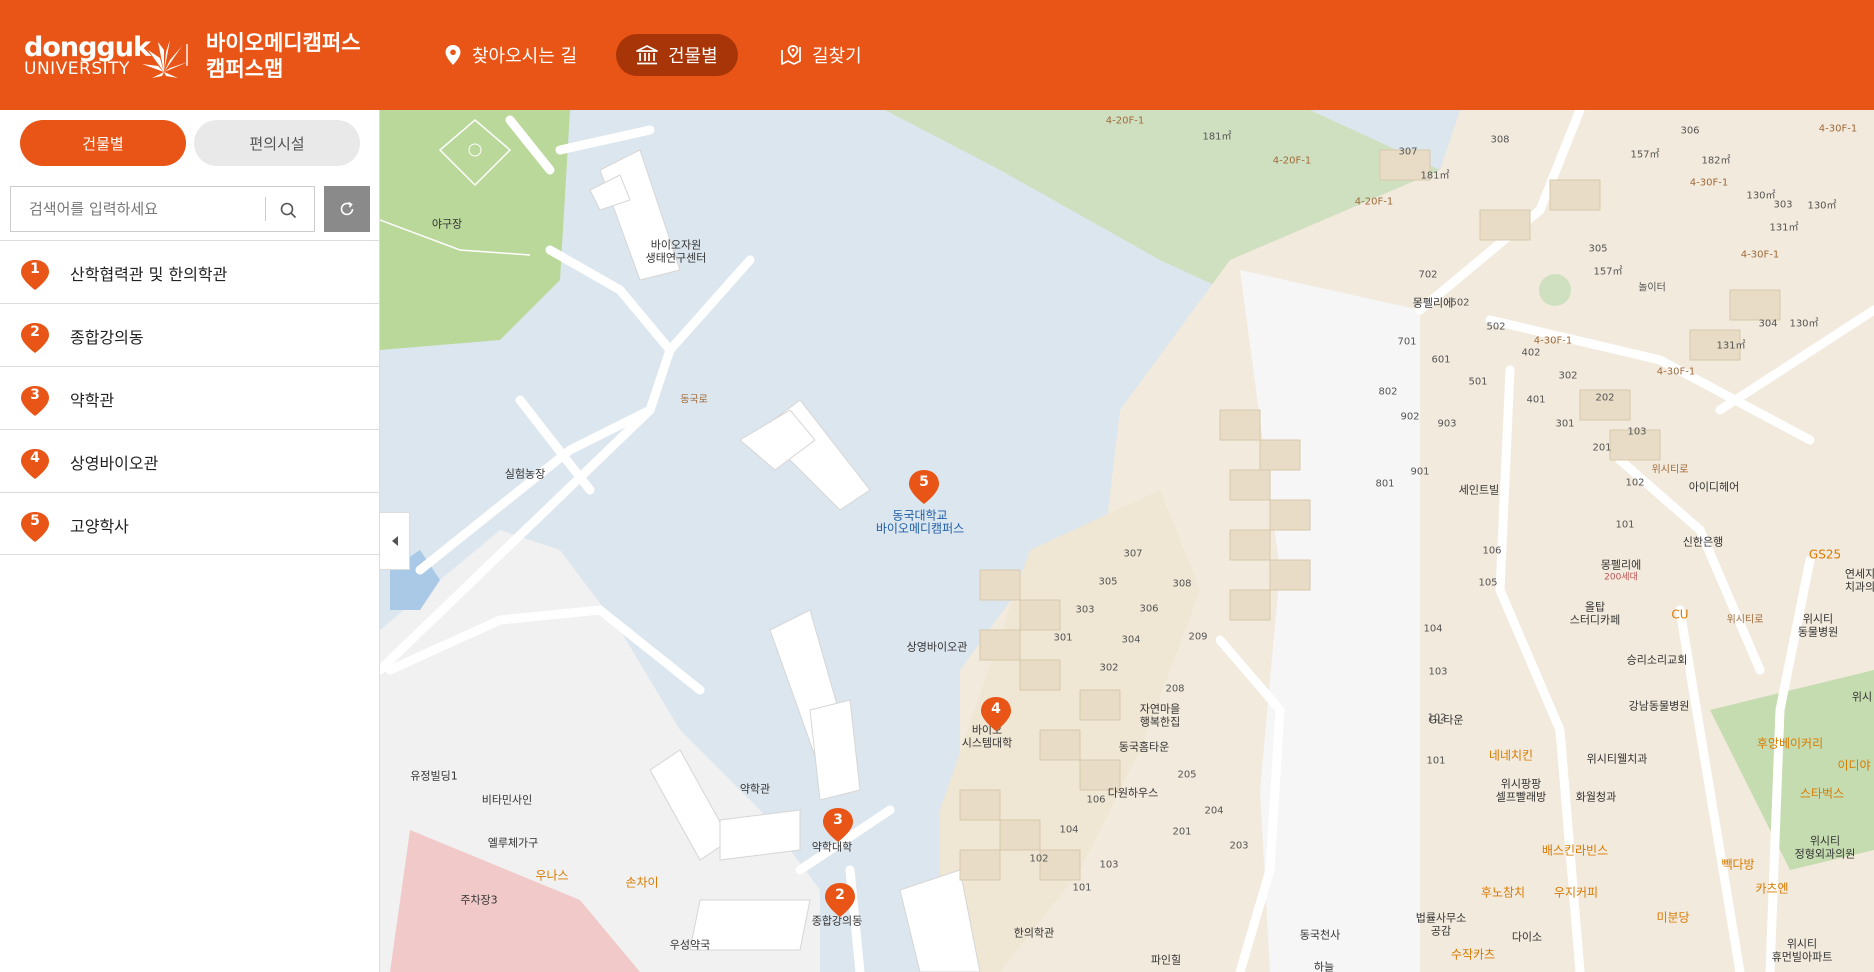 The height and width of the screenshot is (972, 1874). What do you see at coordinates (1716, 161) in the screenshot?
I see `area-tag: 182㎡` at bounding box center [1716, 161].